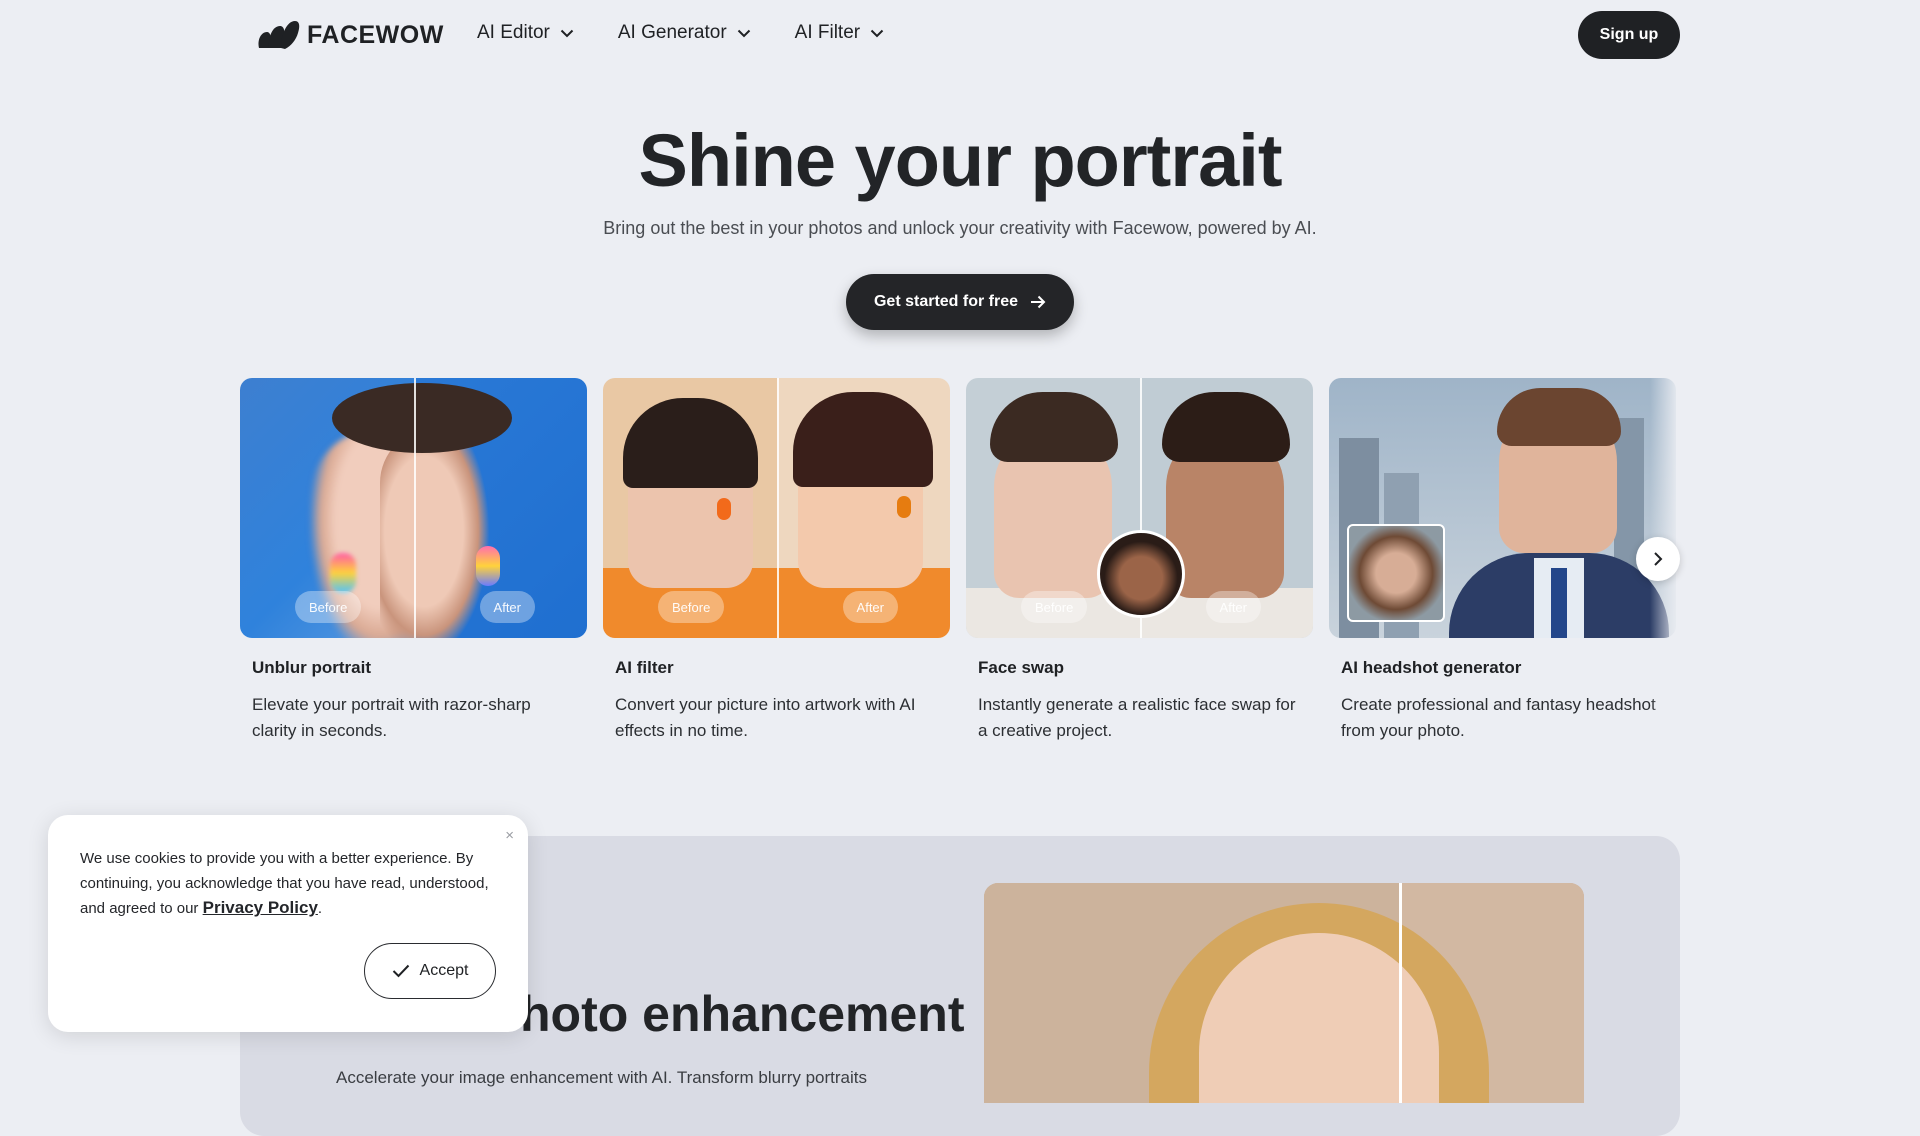 The width and height of the screenshot is (1920, 1136). I want to click on logo-text: FACEWOW, so click(375, 34).